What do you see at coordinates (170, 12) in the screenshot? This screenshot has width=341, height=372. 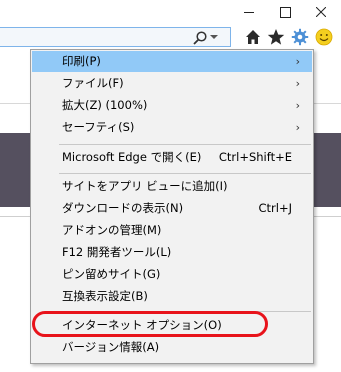 I see `title-bar` at bounding box center [170, 12].